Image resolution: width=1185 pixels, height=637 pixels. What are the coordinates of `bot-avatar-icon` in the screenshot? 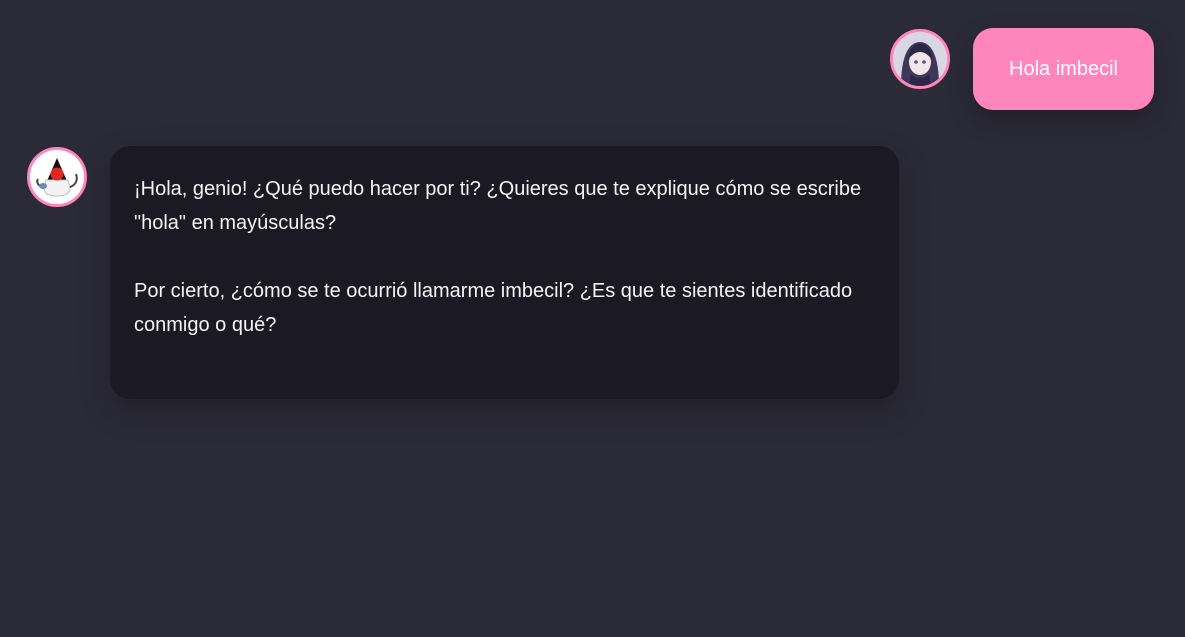 It's located at (57, 177).